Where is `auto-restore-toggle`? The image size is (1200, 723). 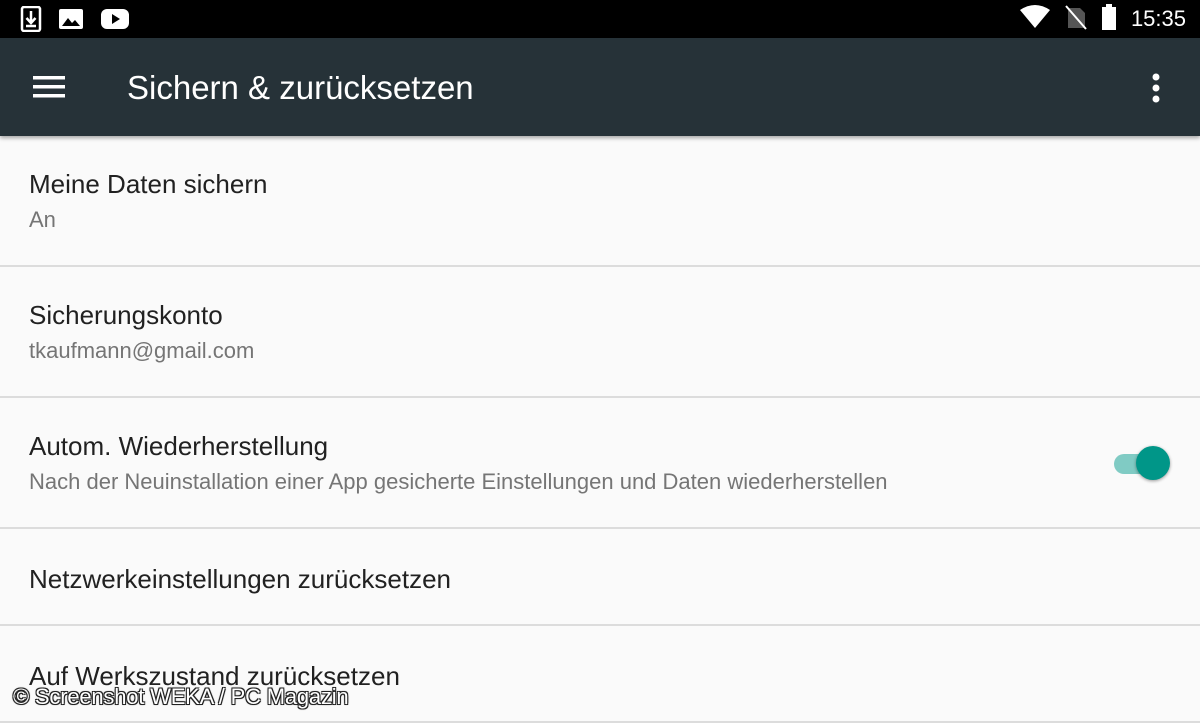 auto-restore-toggle is located at coordinates (1141, 463).